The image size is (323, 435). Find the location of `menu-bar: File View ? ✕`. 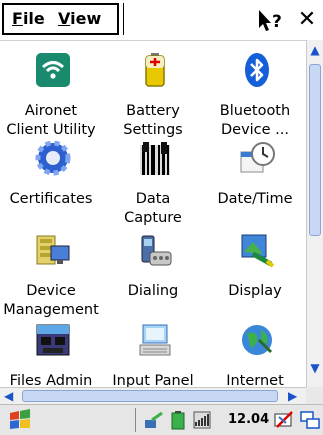

menu-bar: File View ? ✕ is located at coordinates (161, 20).